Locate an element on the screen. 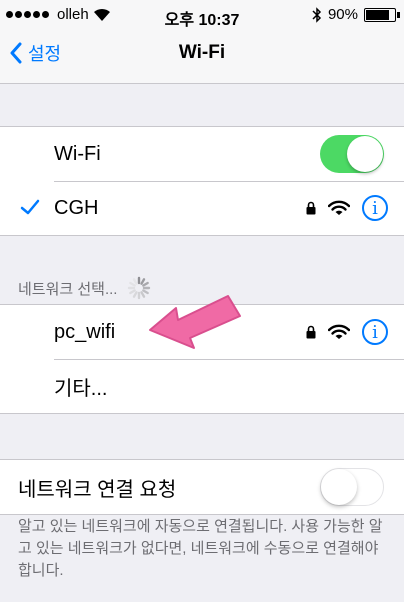 Image resolution: width=404 pixels, height=602 pixels. page-title: Wi-Fi is located at coordinates (202, 52).